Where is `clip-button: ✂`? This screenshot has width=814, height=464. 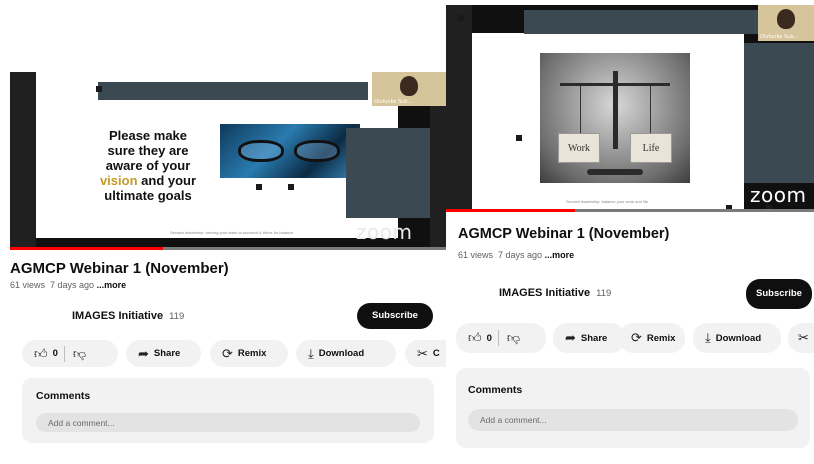 clip-button: ✂ is located at coordinates (801, 338).